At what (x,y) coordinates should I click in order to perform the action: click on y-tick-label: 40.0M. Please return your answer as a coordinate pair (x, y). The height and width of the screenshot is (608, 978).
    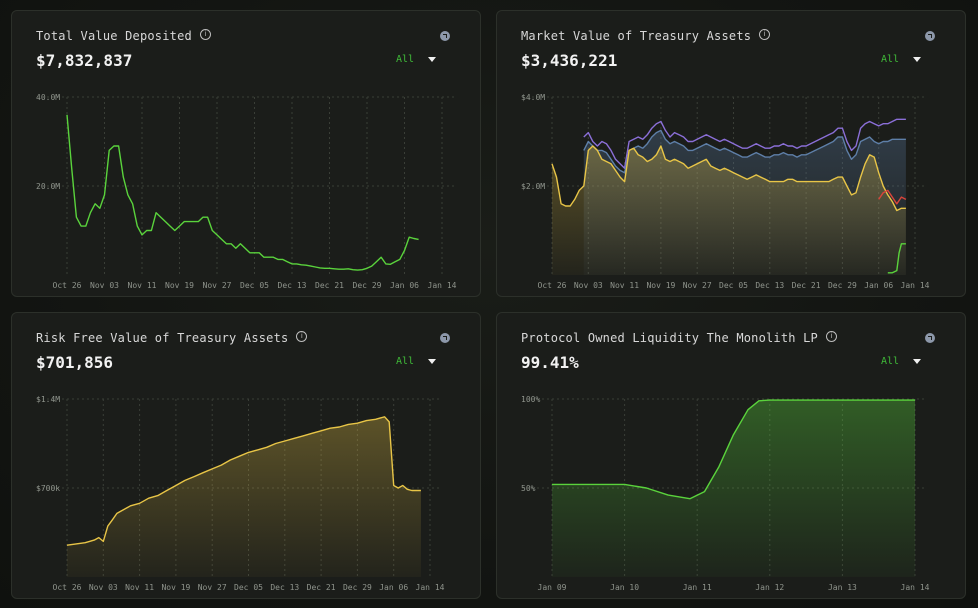
    Looking at the image, I should click on (48, 97).